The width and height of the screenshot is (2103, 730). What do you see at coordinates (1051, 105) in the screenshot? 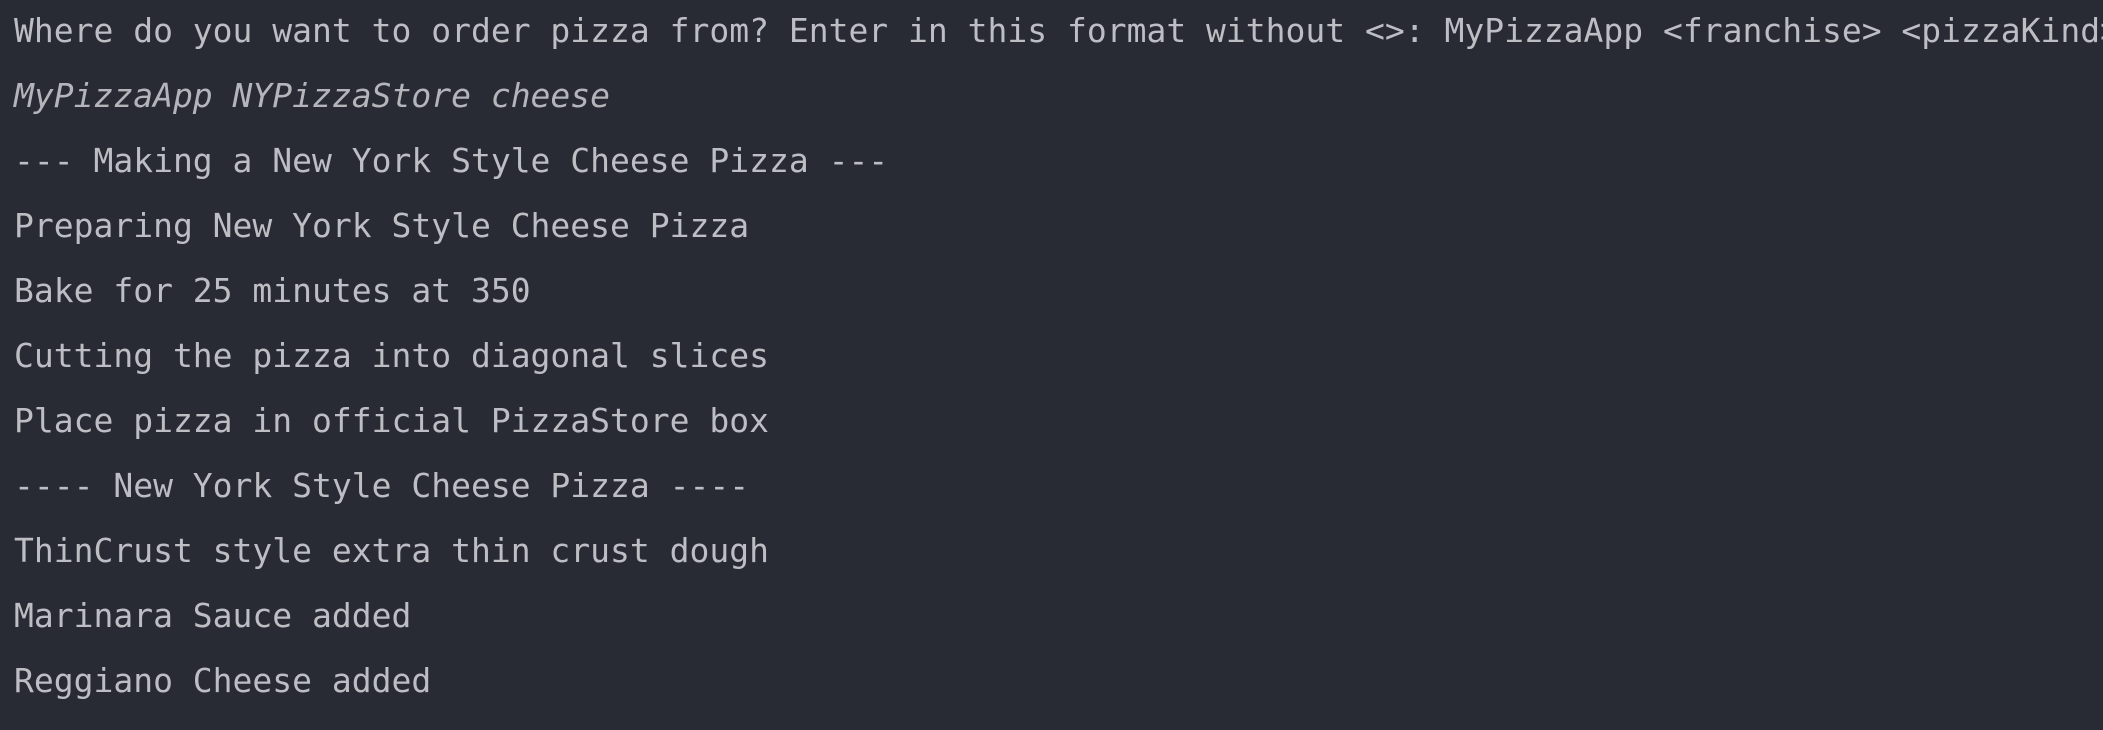
I see `user-input-line: MyPizzaApp NYPizzaStore cheese` at bounding box center [1051, 105].